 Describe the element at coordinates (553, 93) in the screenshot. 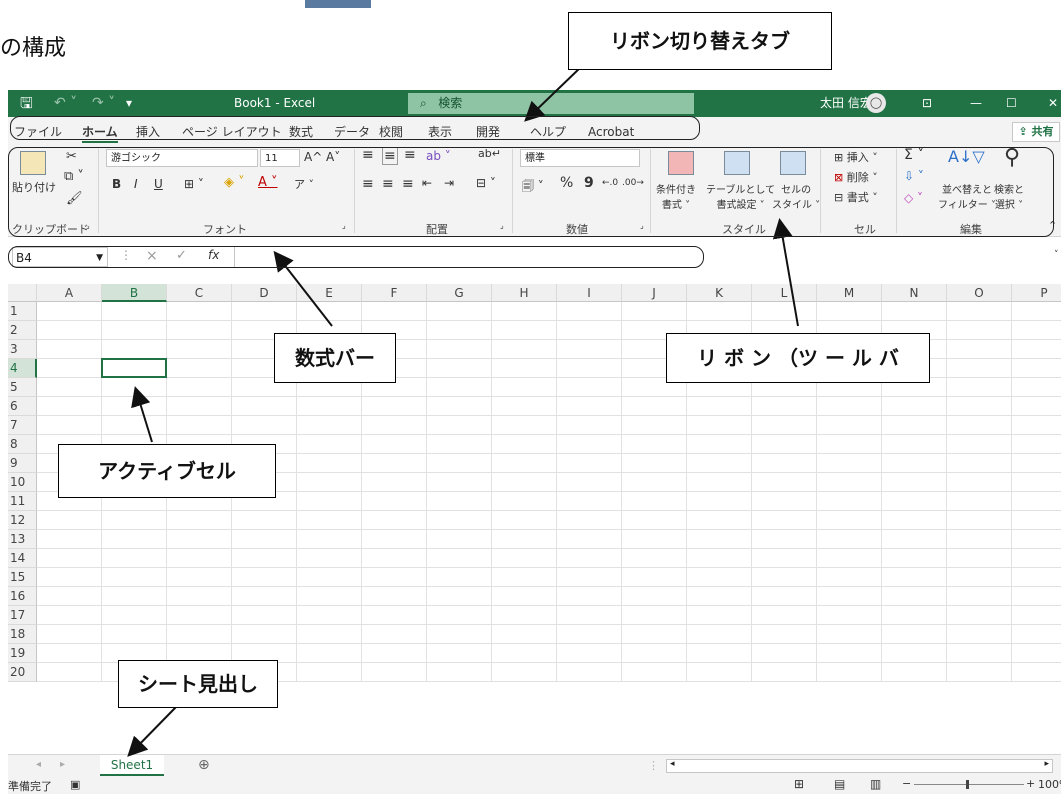

I see `ribbon-tabs-arrow` at that location.